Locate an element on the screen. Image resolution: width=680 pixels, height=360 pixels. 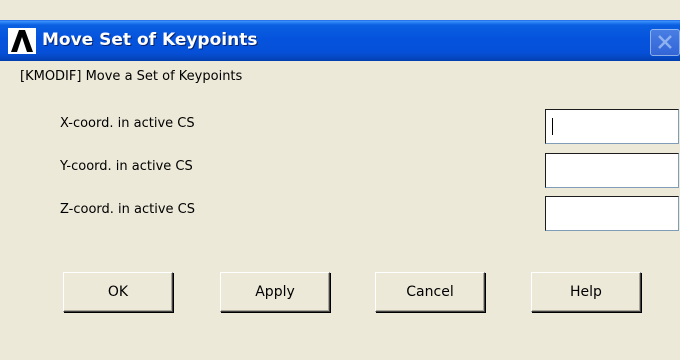
command-label: [KMODIF] Move a Set of Keypoints is located at coordinates (131, 76).